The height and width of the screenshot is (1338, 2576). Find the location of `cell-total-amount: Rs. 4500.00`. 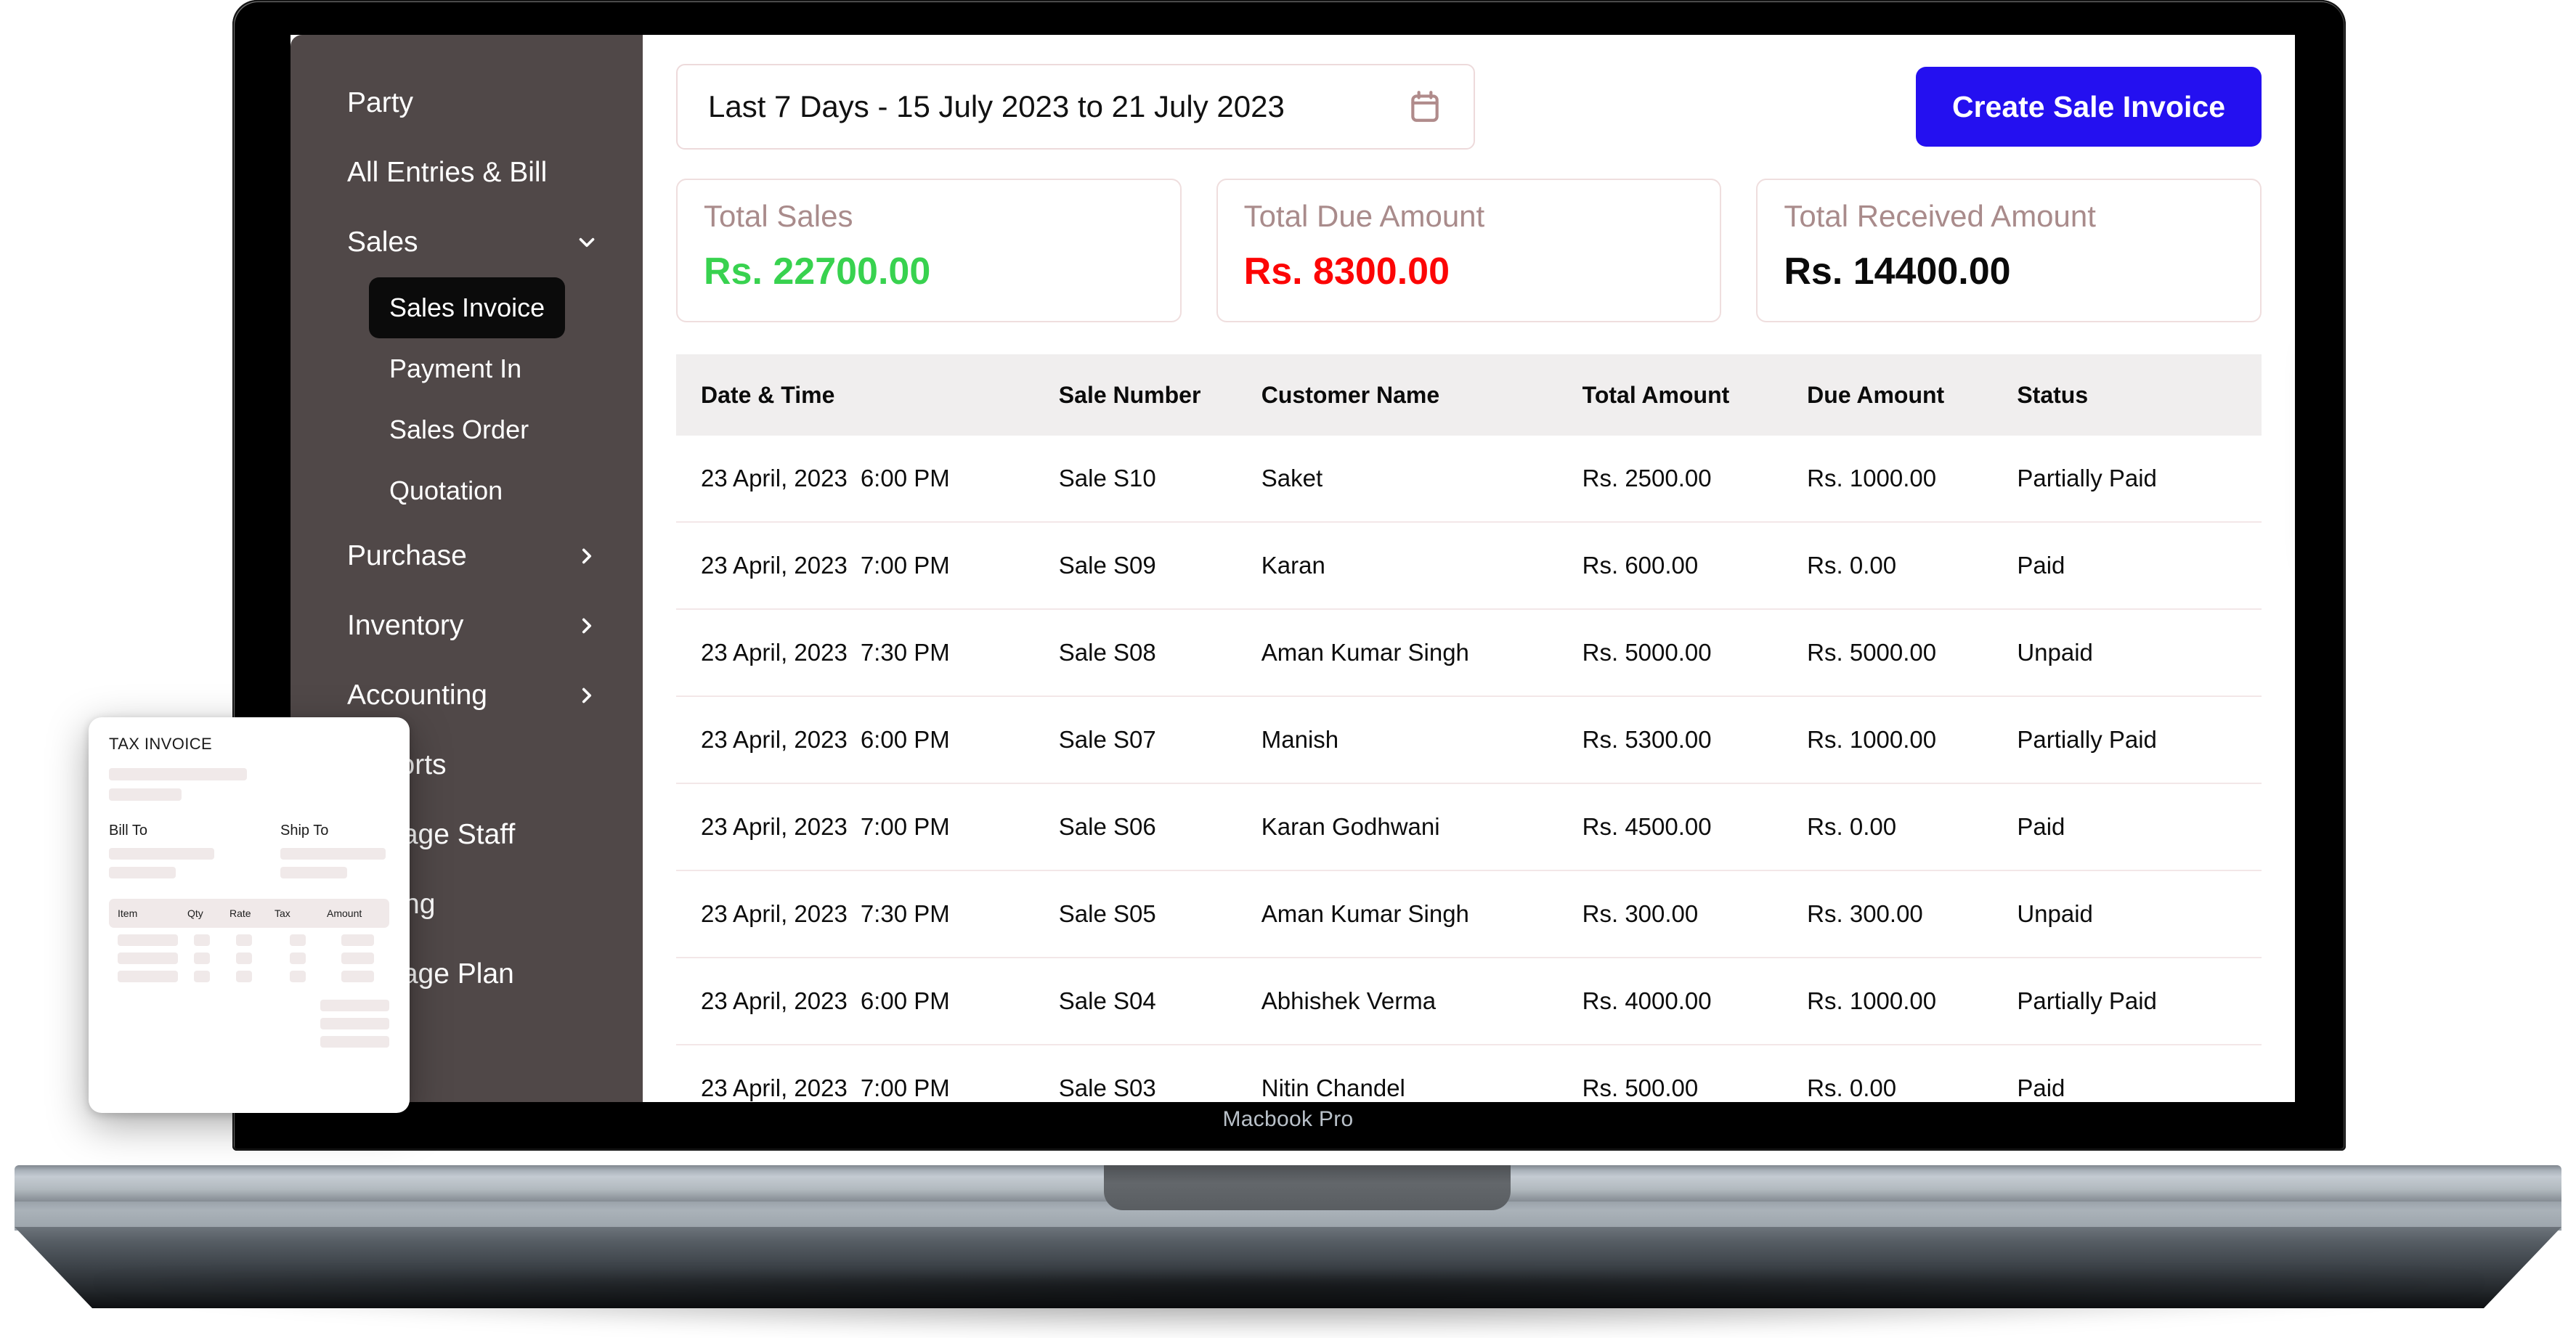

cell-total-amount: Rs. 4500.00 is located at coordinates (1670, 827).